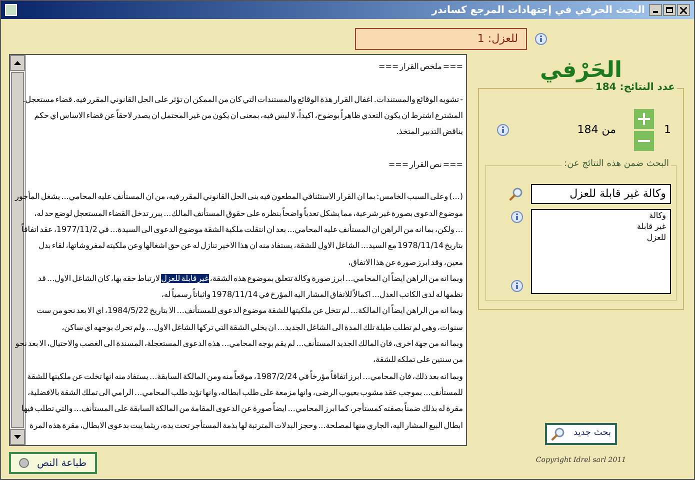 The height and width of the screenshot is (480, 695). I want to click on new-search-button: بحث جديد, so click(581, 433).